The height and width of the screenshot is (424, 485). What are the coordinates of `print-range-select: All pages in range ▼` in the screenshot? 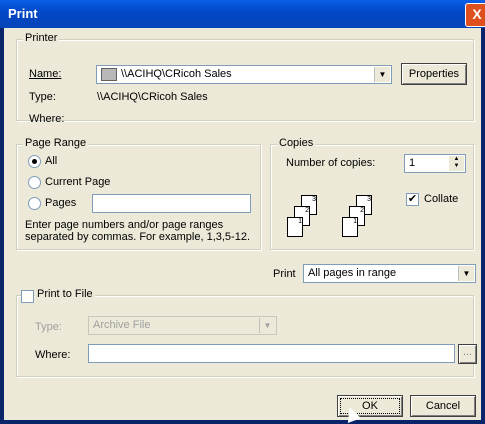 It's located at (389, 273).